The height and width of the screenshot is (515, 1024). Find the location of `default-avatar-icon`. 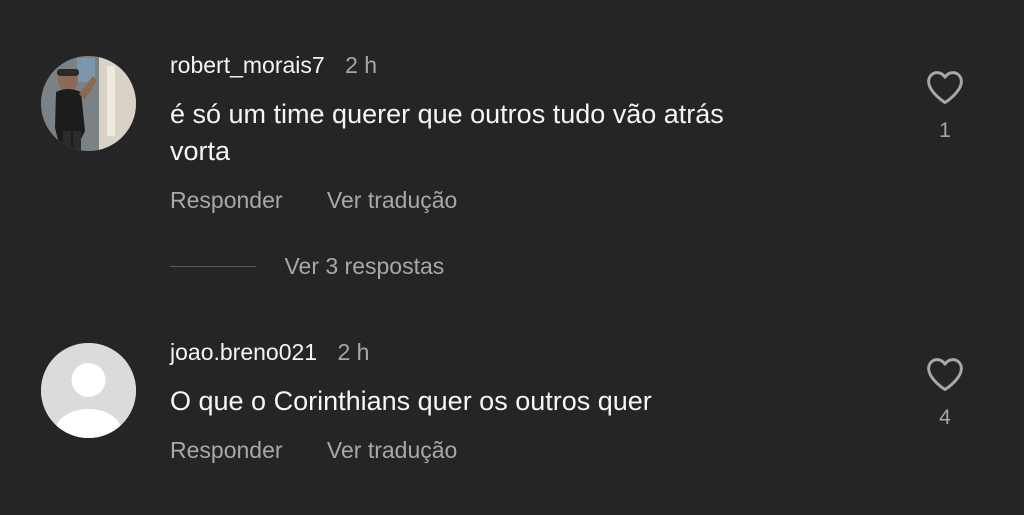

default-avatar-icon is located at coordinates (88, 390).